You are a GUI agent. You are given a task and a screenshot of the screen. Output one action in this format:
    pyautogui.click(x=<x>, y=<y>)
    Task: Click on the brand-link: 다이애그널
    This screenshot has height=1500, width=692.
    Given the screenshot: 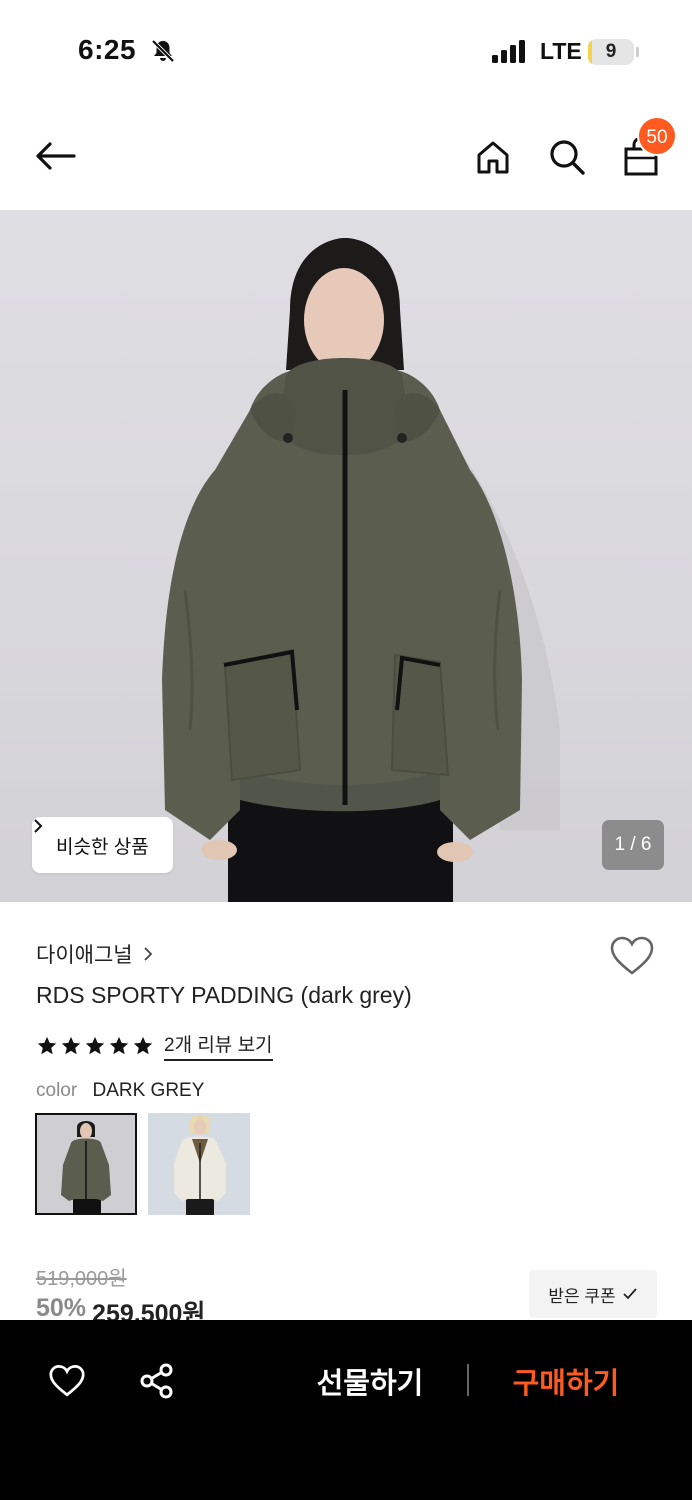 What is the action you would take?
    pyautogui.click(x=94, y=954)
    